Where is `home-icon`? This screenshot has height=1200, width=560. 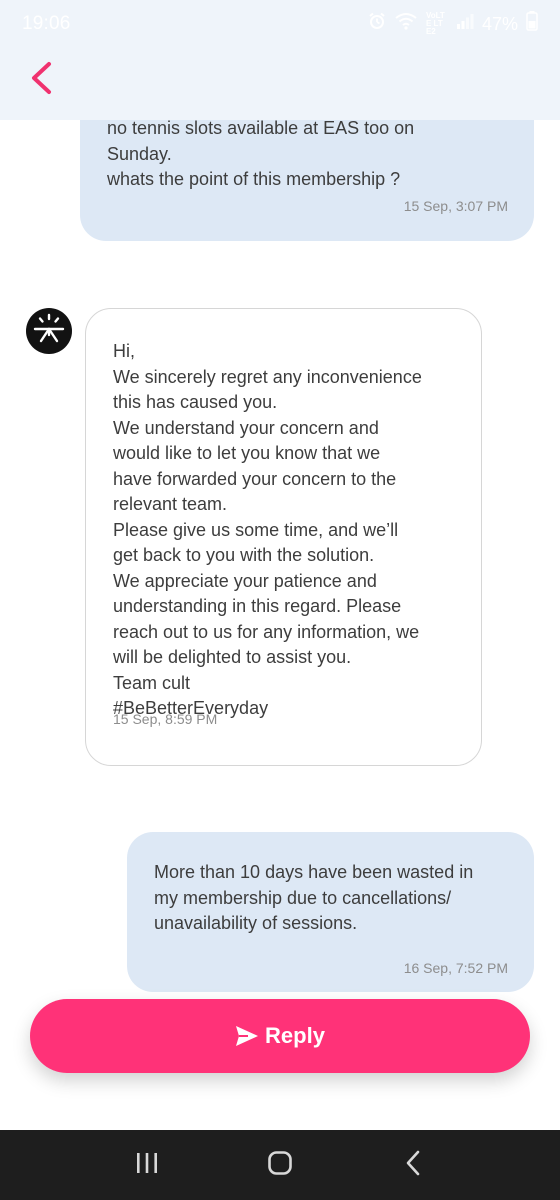 home-icon is located at coordinates (280, 1165).